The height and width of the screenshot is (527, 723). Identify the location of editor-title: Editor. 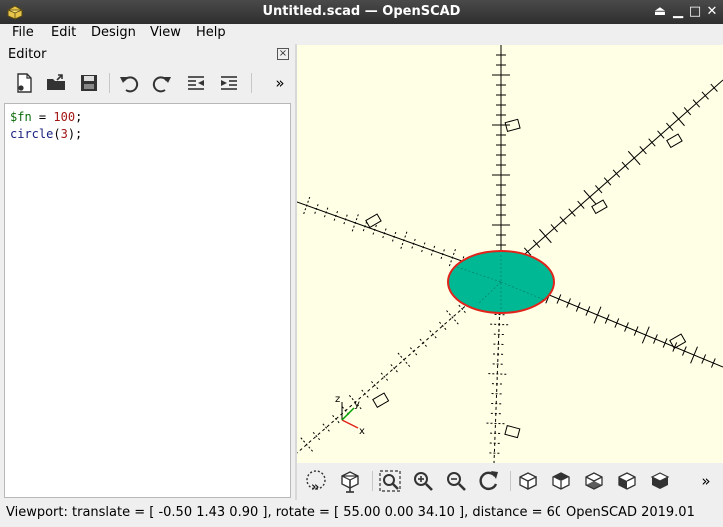
(27, 54).